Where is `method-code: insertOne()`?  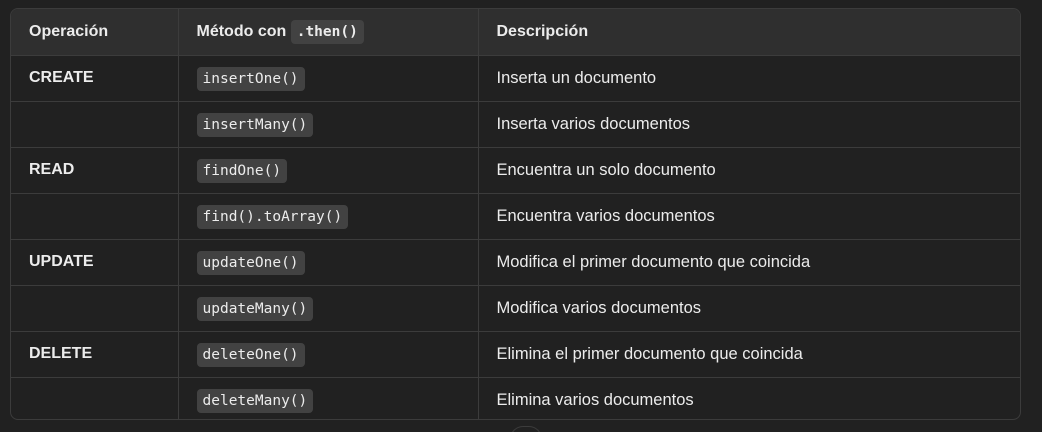
method-code: insertOne() is located at coordinates (250, 78).